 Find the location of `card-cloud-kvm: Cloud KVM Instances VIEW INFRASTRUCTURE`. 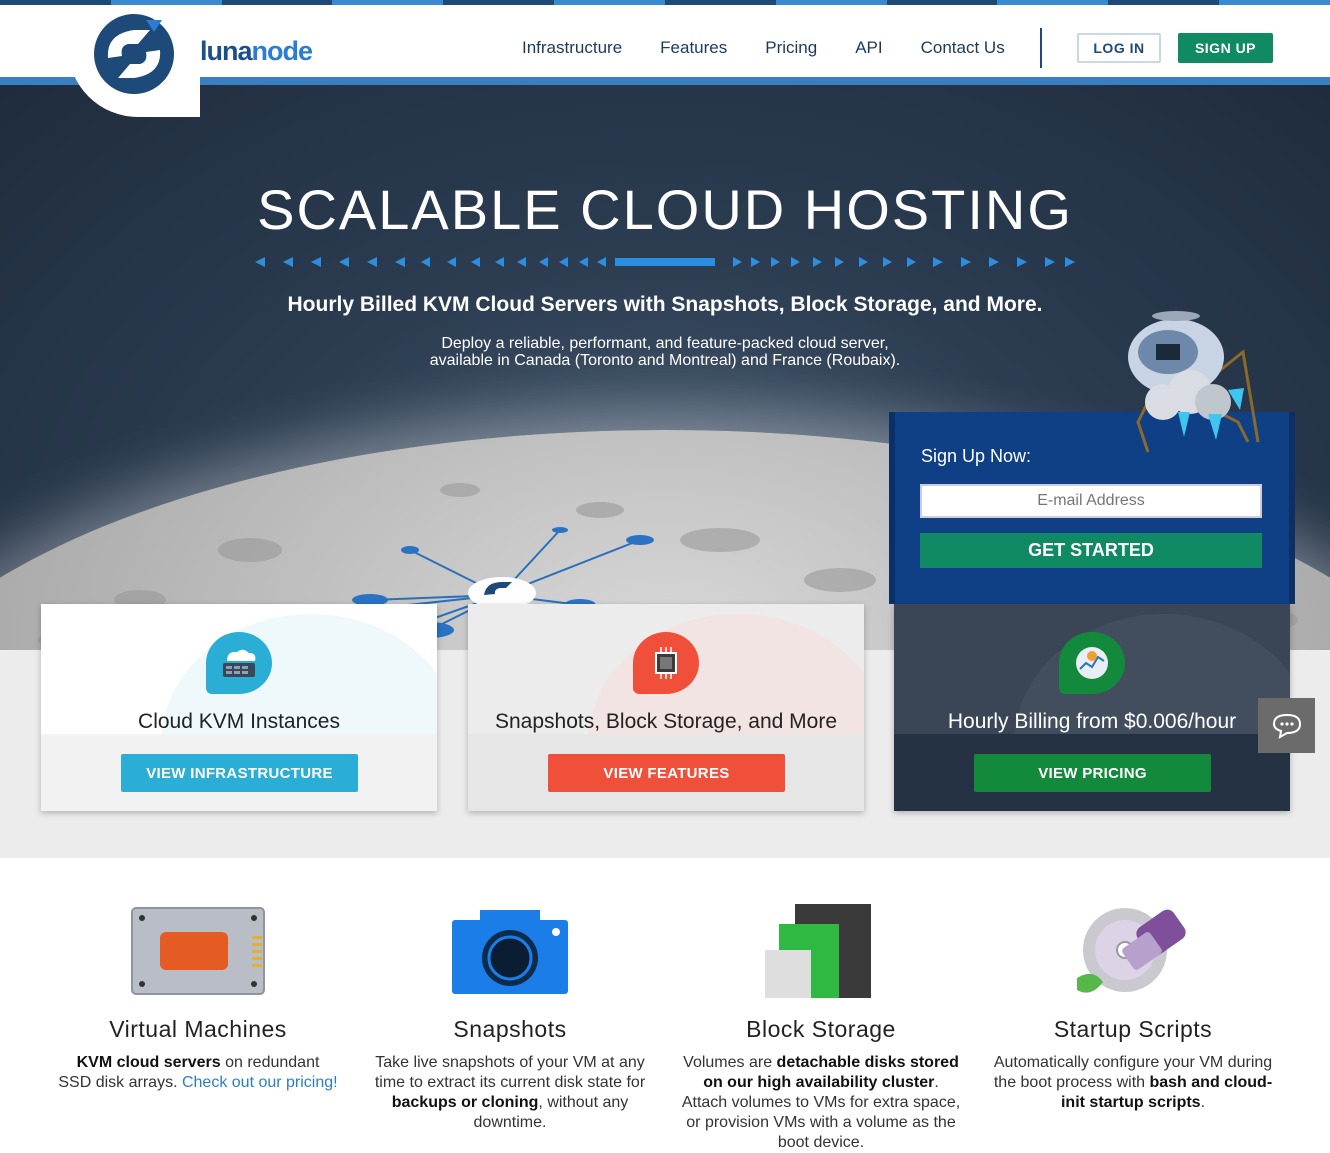

card-cloud-kvm: Cloud KVM Instances VIEW INFRASTRUCTURE is located at coordinates (239, 707).